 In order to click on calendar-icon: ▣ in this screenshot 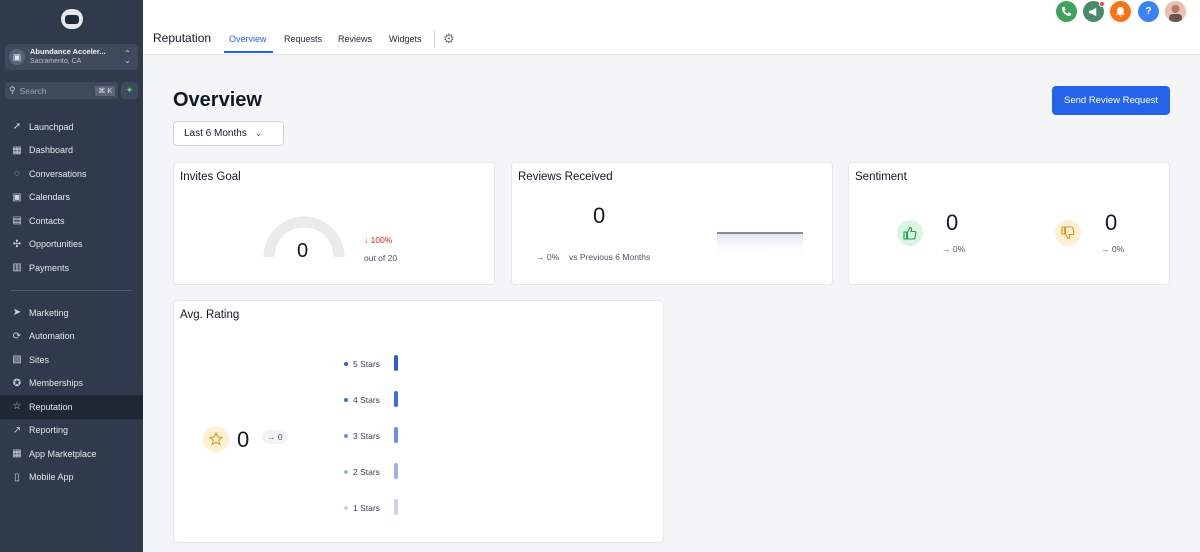, I will do `click(17, 197)`.